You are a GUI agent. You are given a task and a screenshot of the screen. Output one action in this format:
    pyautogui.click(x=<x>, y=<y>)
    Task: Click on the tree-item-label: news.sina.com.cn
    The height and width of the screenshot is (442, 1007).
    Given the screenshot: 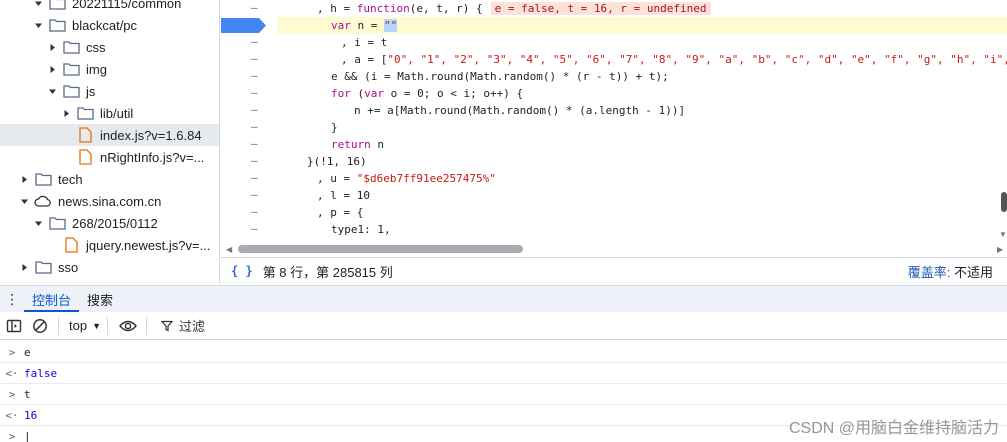 What is the action you would take?
    pyautogui.click(x=110, y=201)
    